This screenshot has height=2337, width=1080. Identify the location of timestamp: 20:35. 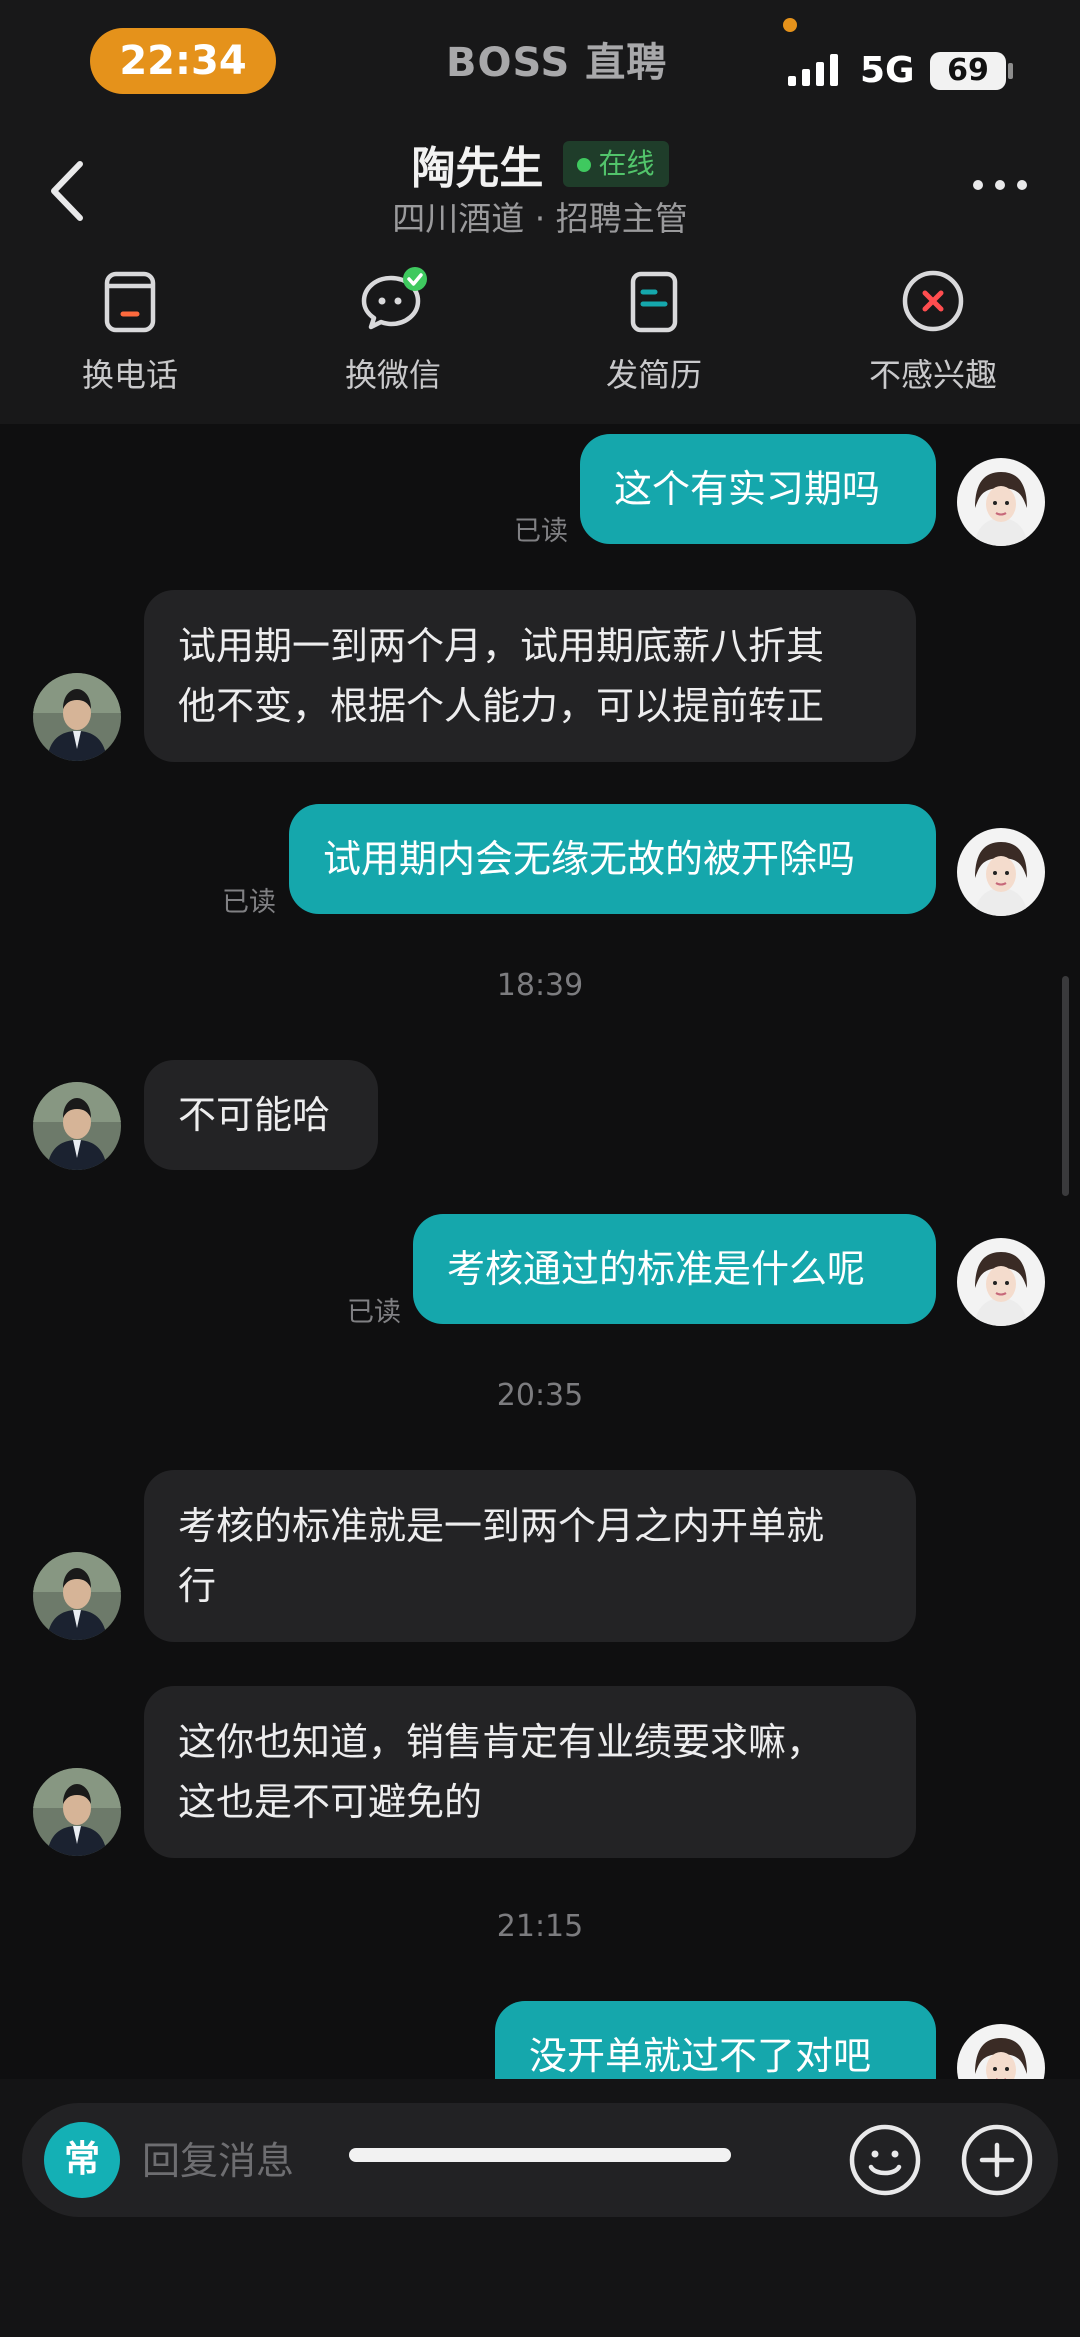
(540, 1395).